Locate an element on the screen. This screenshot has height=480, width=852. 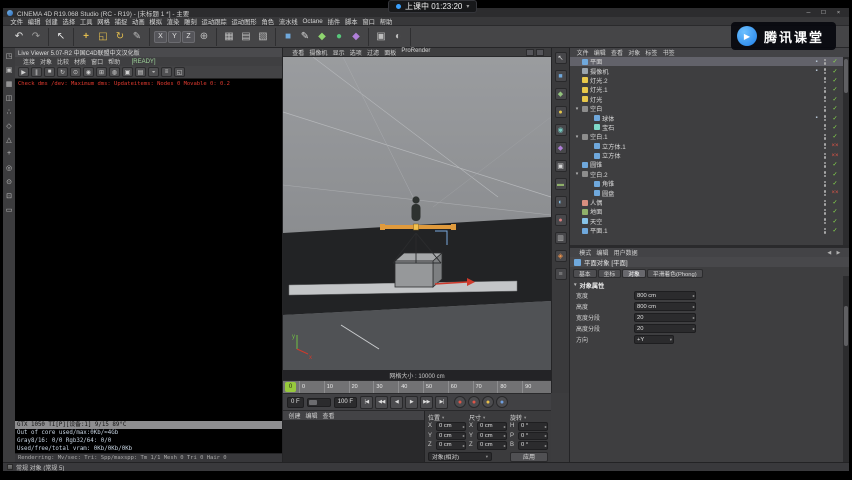
model-mode-icon: ▣ is located at coordinates (9, 69).